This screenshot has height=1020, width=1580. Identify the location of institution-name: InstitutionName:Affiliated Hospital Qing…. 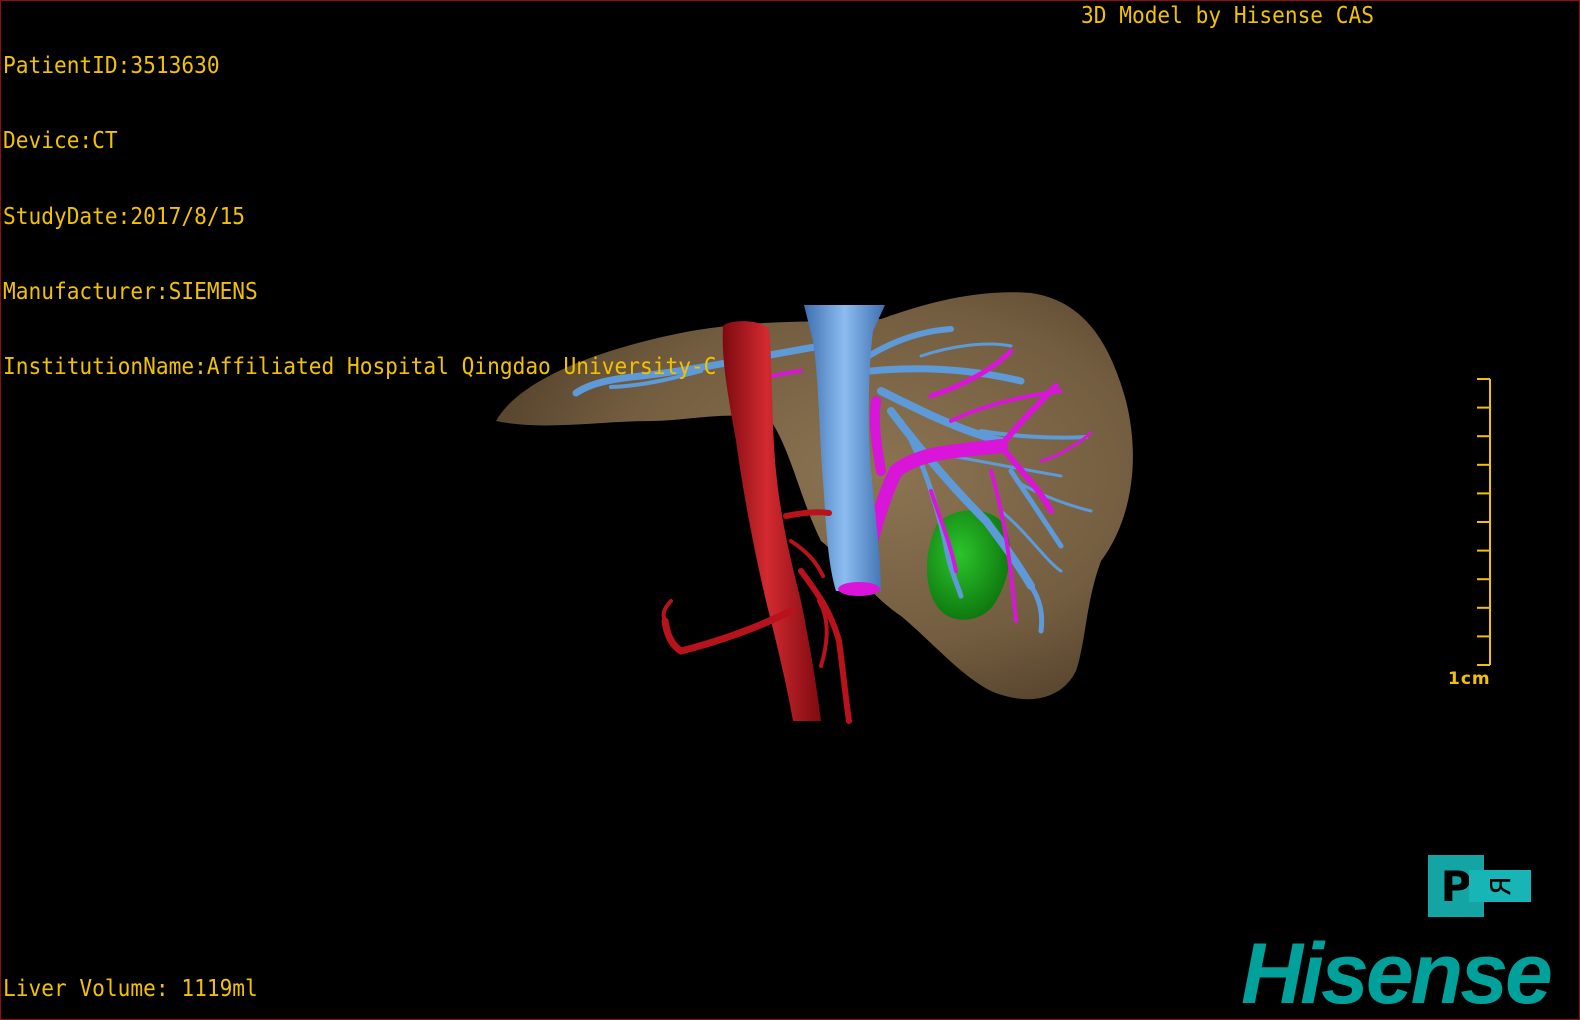
(360, 367).